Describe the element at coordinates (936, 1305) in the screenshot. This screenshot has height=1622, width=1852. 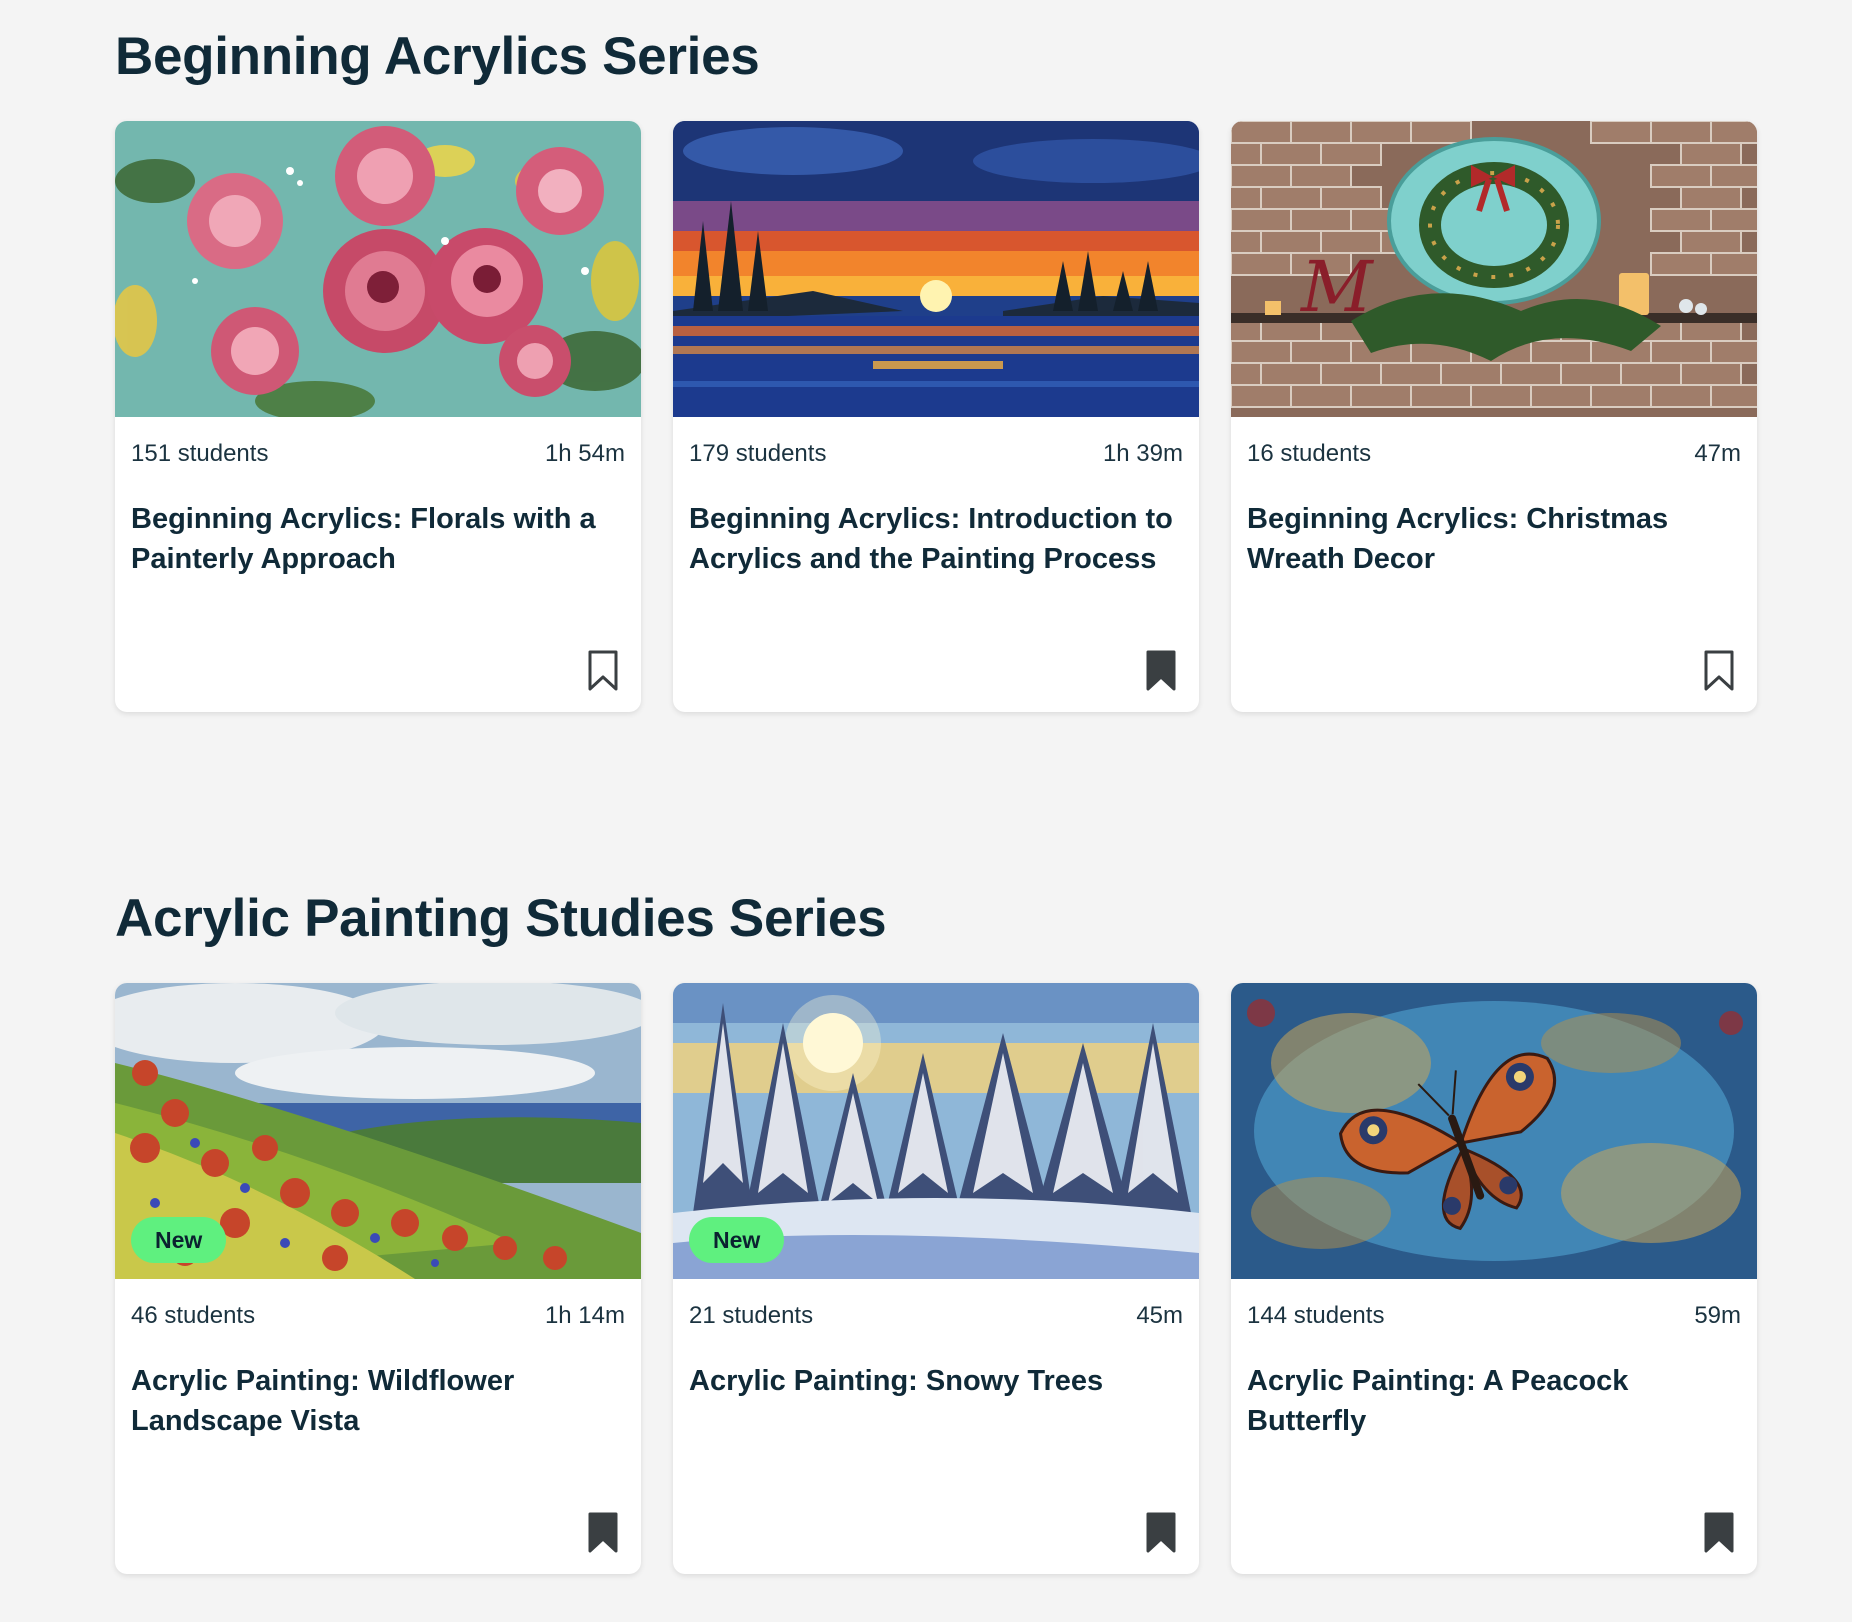
I see `course-meta: 21 students 45m` at that location.